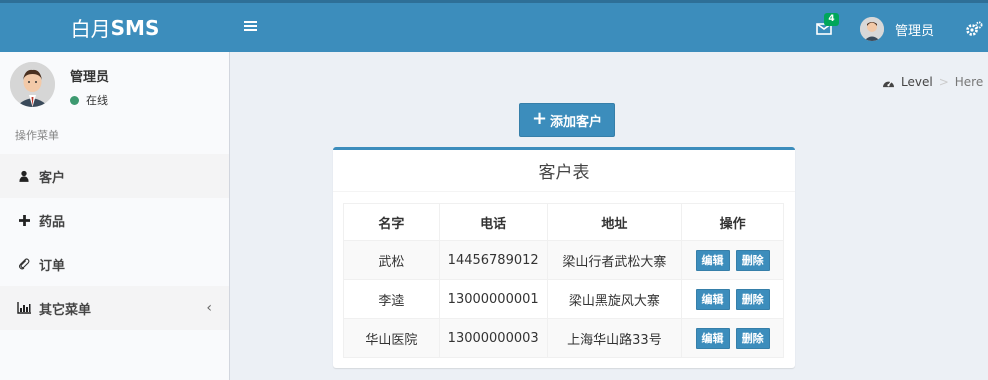  Describe the element at coordinates (493, 299) in the screenshot. I see `cell-phone: 13000000001` at that location.